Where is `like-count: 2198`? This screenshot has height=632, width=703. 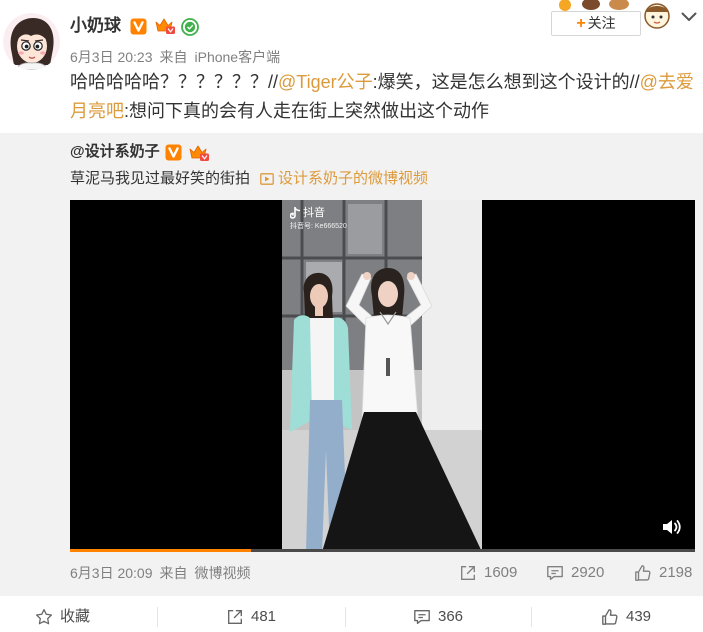 like-count: 2198 is located at coordinates (676, 572).